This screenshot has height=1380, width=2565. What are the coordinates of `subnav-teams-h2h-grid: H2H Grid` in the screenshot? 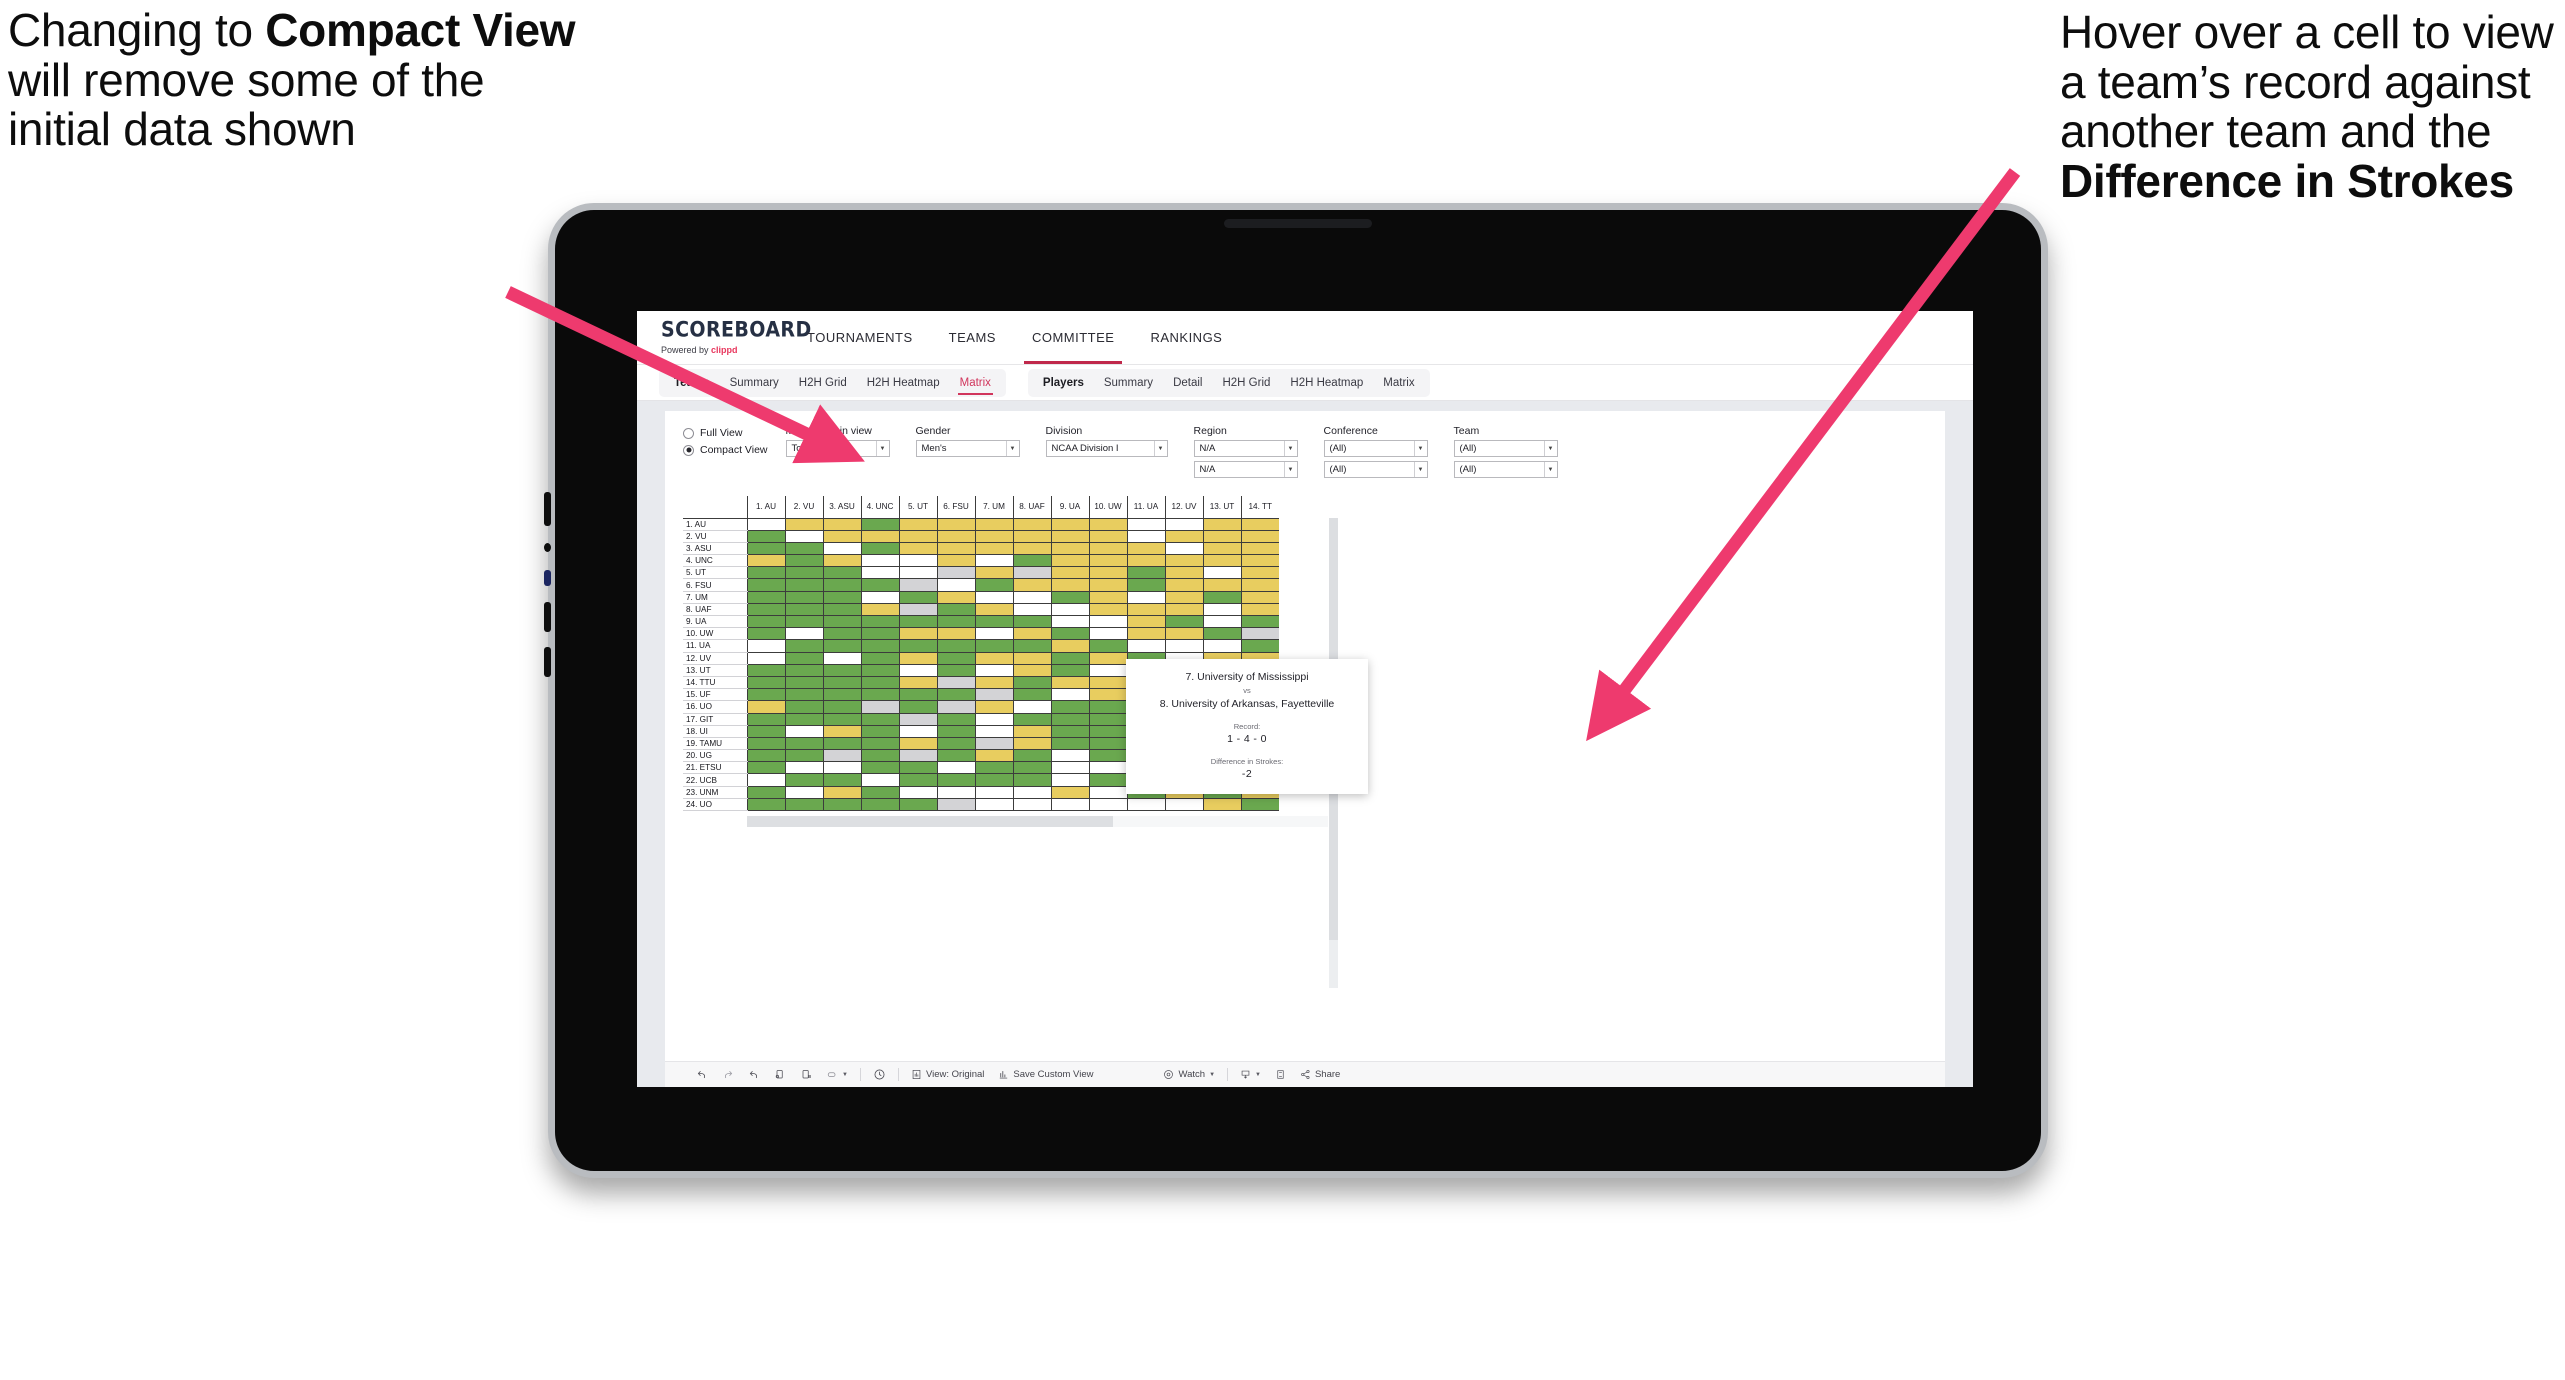 It's located at (823, 383).